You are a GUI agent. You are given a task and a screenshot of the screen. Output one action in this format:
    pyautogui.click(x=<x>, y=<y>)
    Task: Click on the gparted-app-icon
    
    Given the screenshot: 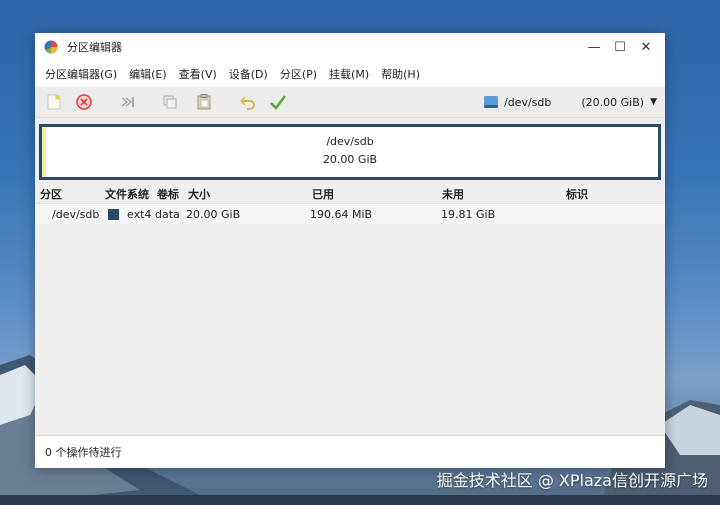 What is the action you would take?
    pyautogui.click(x=51, y=47)
    